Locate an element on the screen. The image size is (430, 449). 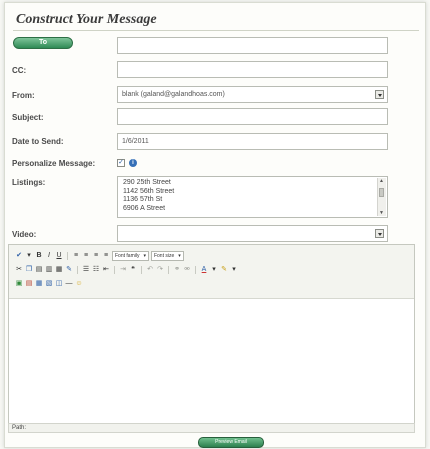
font-family-select: Font family ▾ is located at coordinates (130, 256).